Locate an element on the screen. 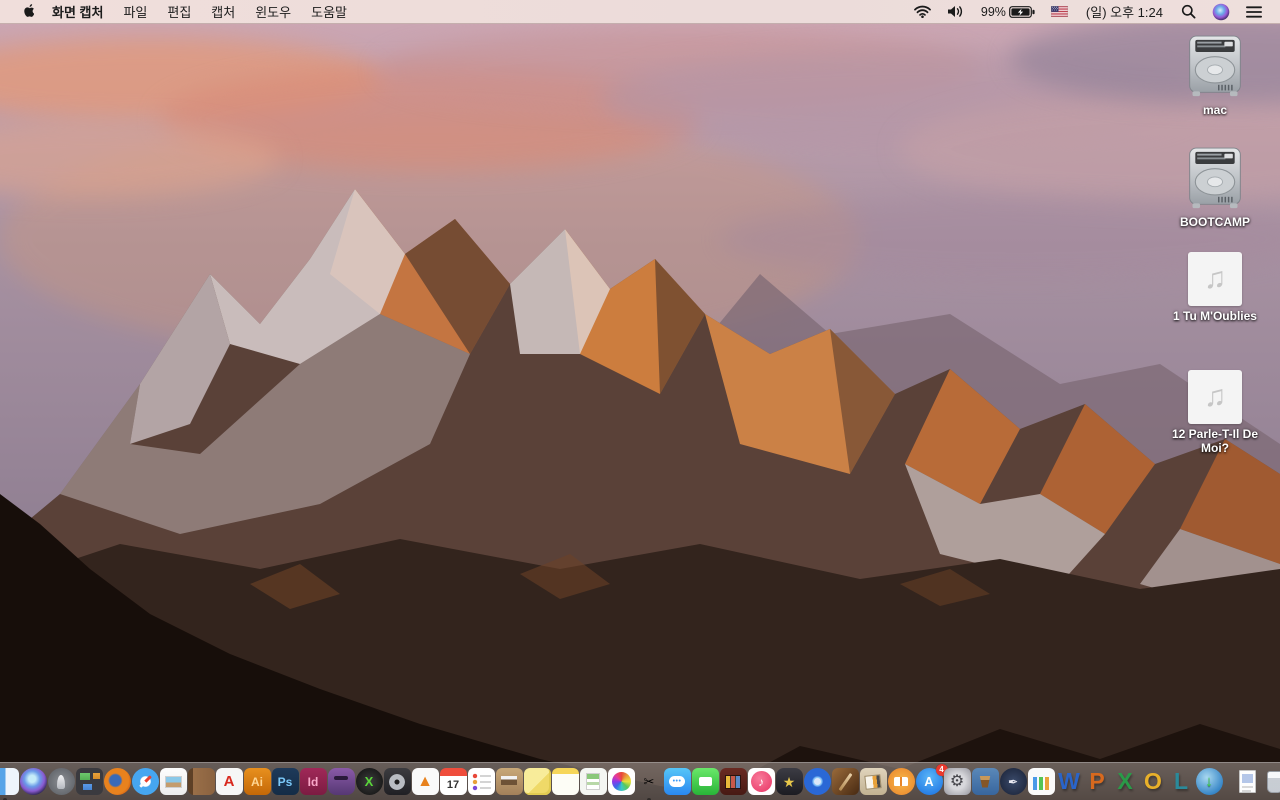 The image size is (1280, 800). dock-facetime is located at coordinates (705, 781).